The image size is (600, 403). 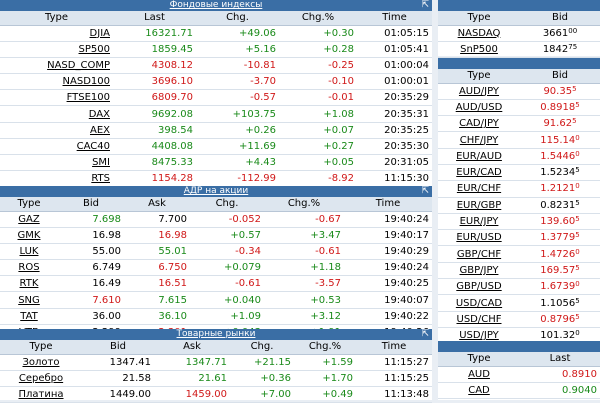 I want to click on adr-symbol-link: TAT, so click(x=29, y=316).